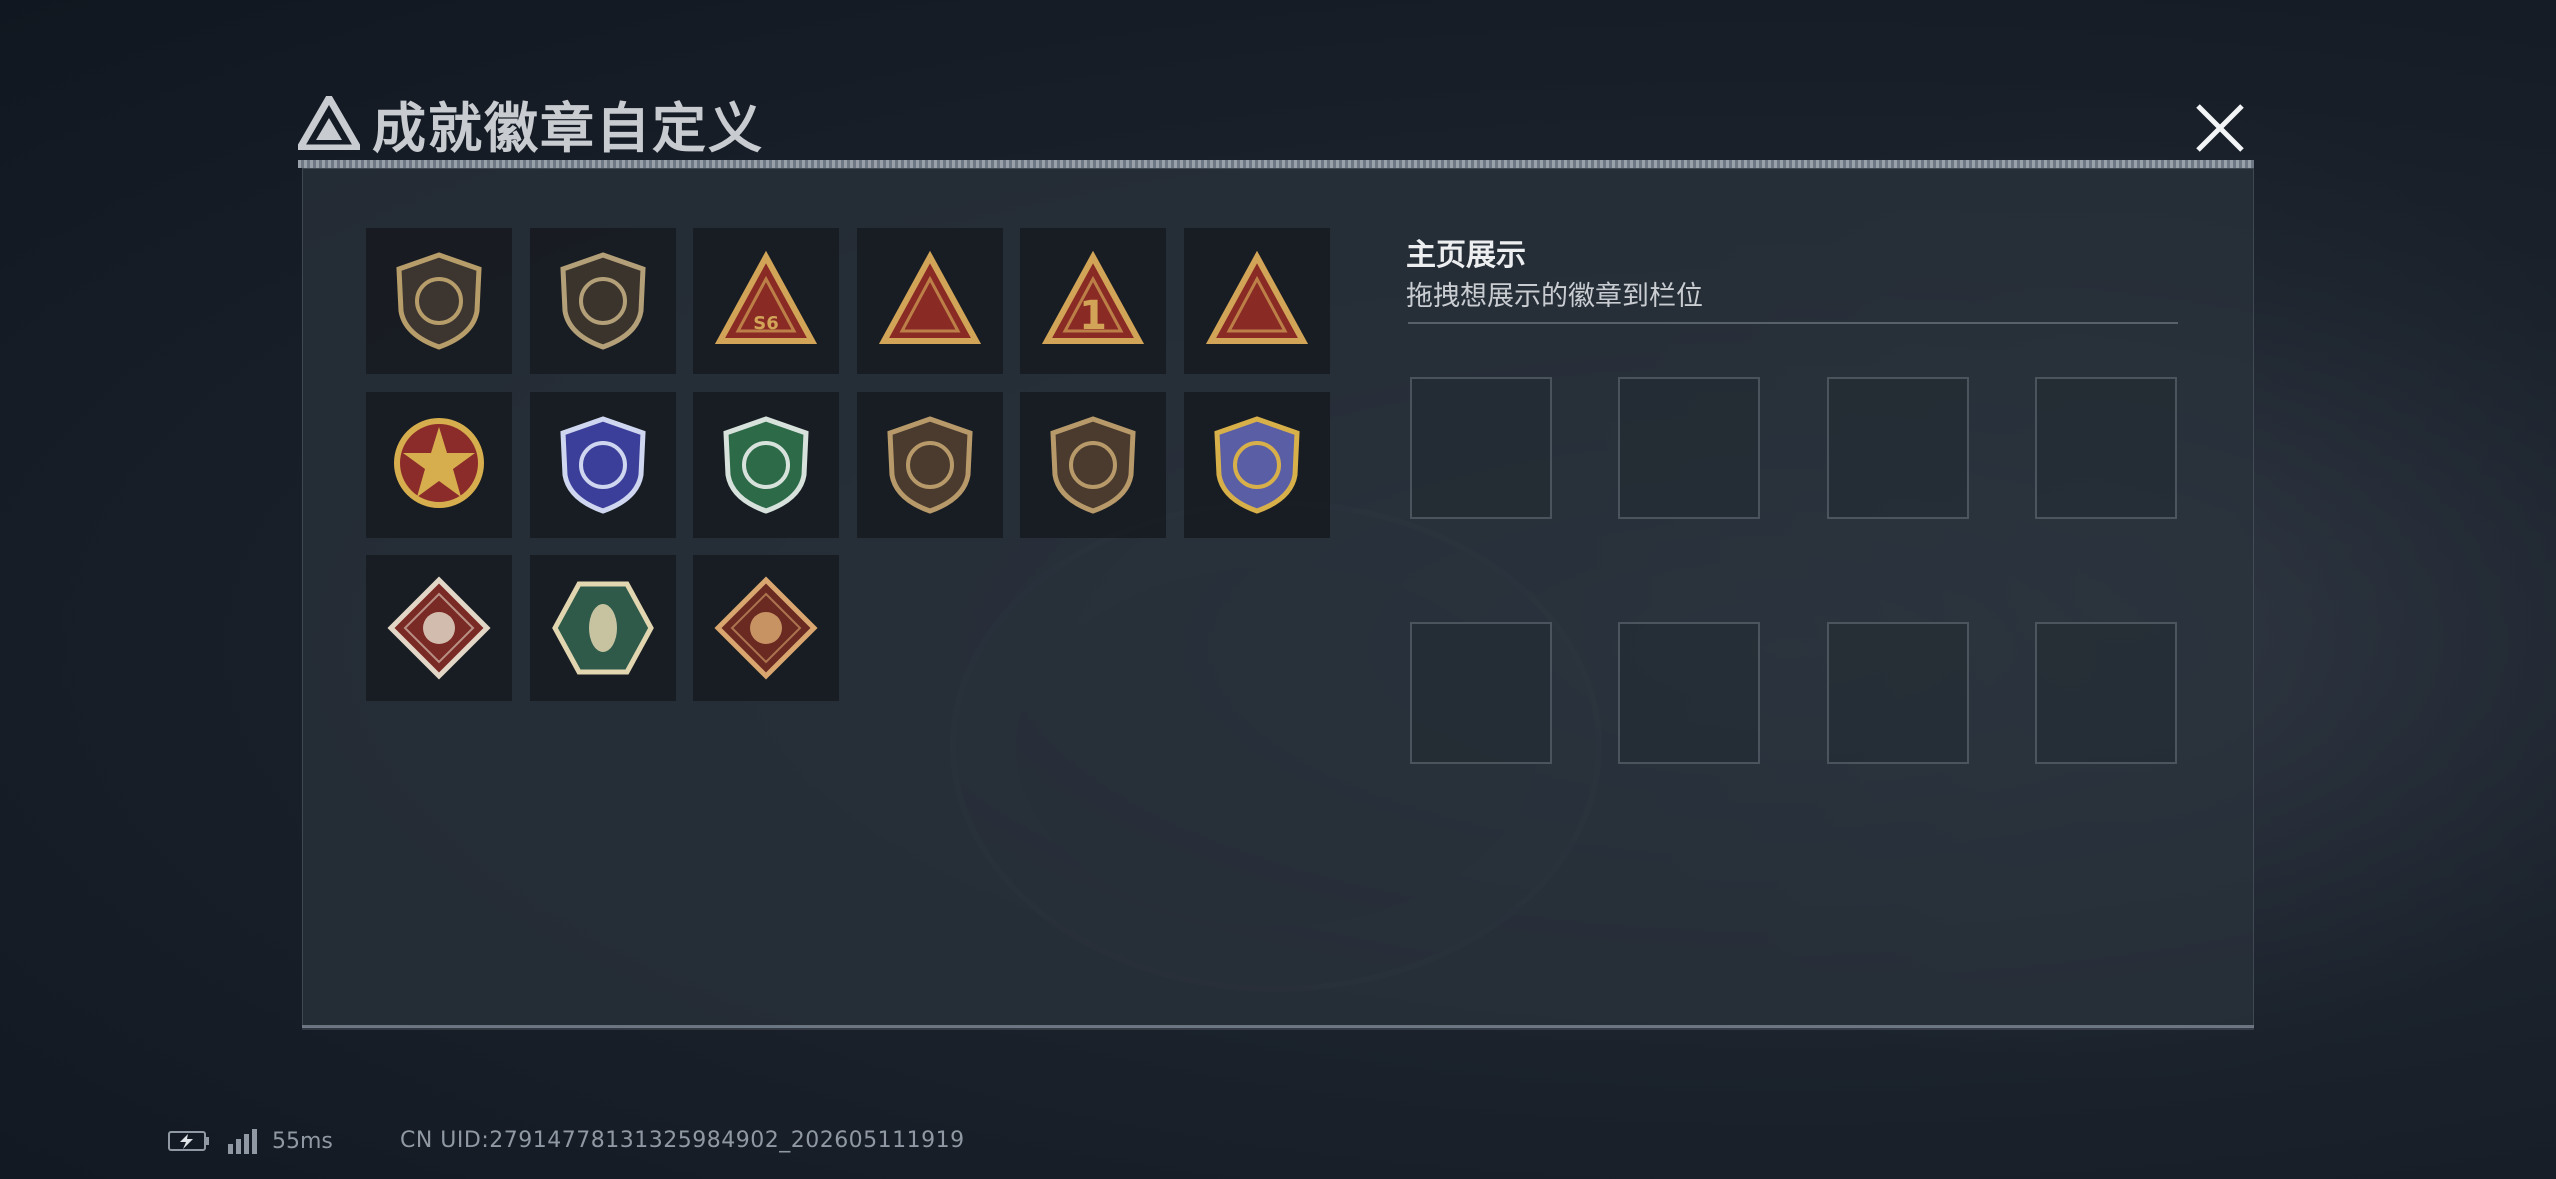  I want to click on shield-triangle-badge-icon, so click(439, 301).